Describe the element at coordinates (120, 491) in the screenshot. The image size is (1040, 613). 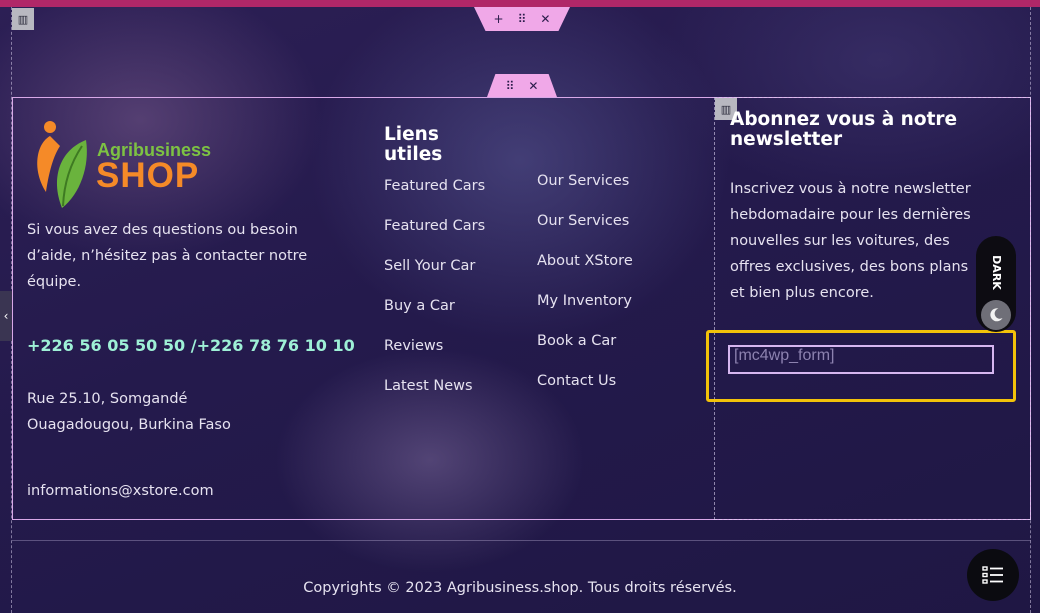
I see `email-link: informations@xstore.com` at that location.